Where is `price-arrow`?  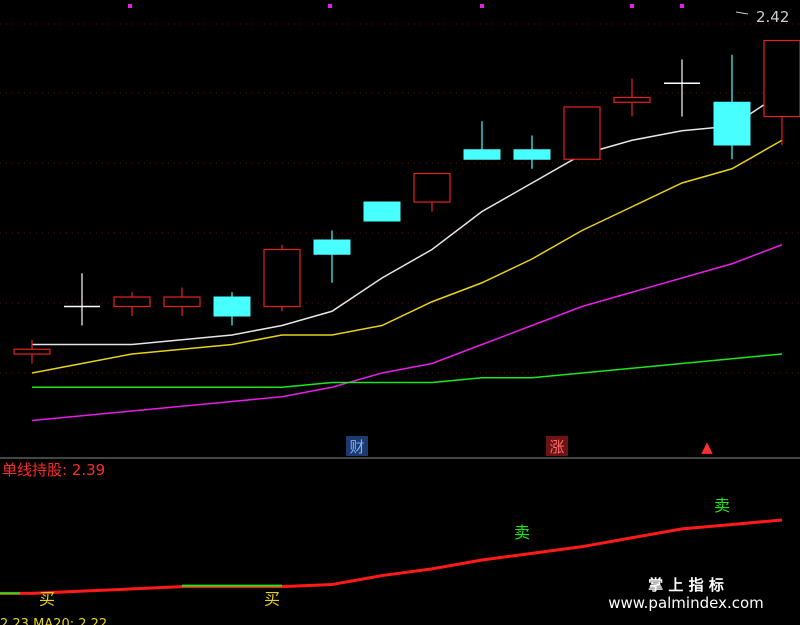 price-arrow is located at coordinates (742, 13).